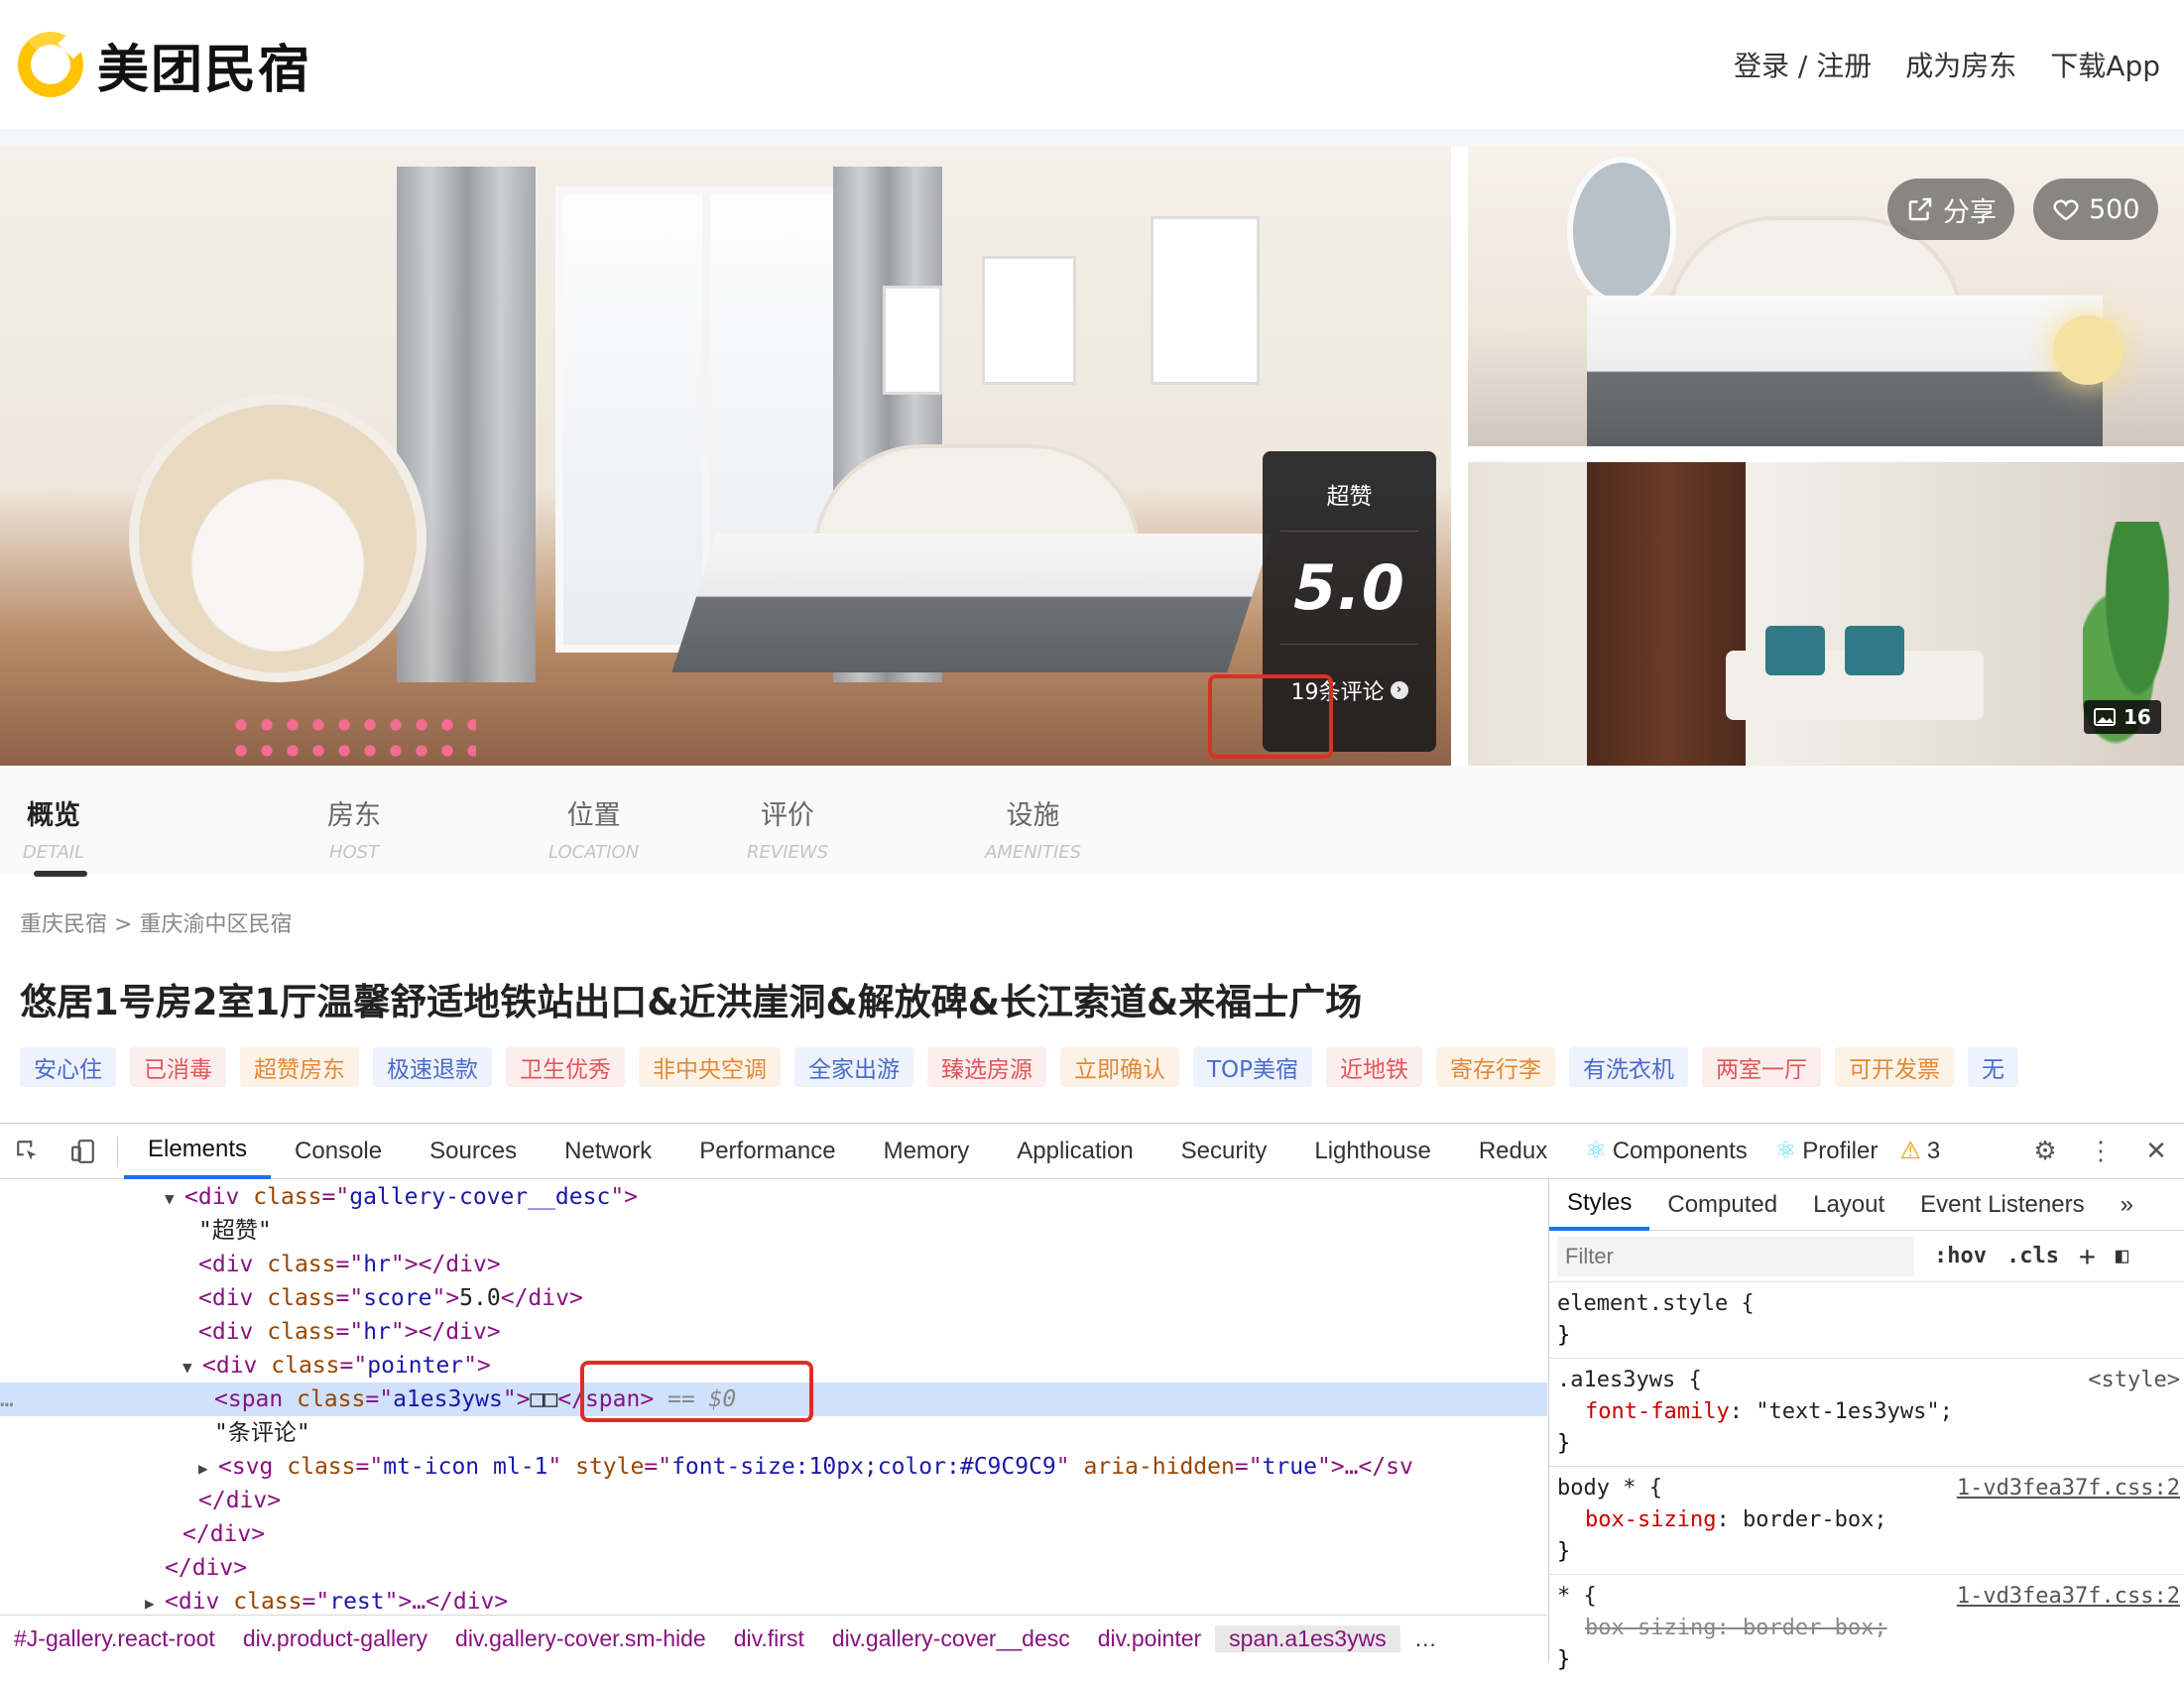 This screenshot has height=1682, width=2184. Describe the element at coordinates (1960, 1256) in the screenshot. I see `hover-state-toggle: :hov` at that location.